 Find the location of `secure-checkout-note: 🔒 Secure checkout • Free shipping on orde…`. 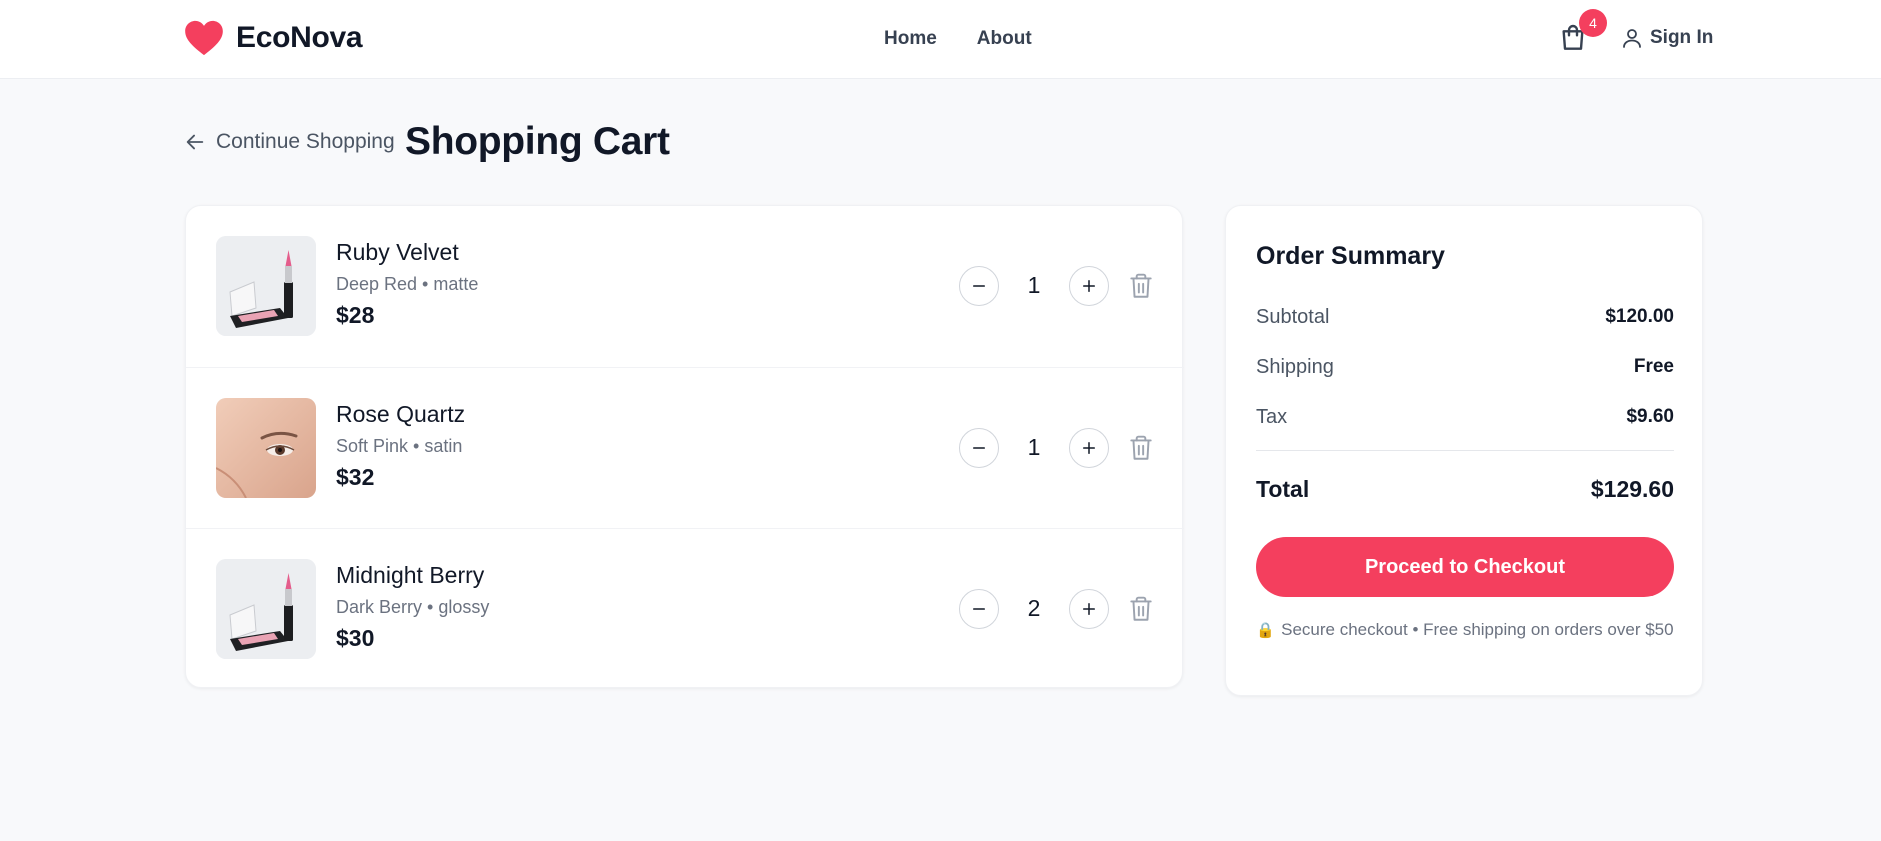

secure-checkout-note: 🔒 Secure checkout • Free shipping on orde… is located at coordinates (1465, 630).